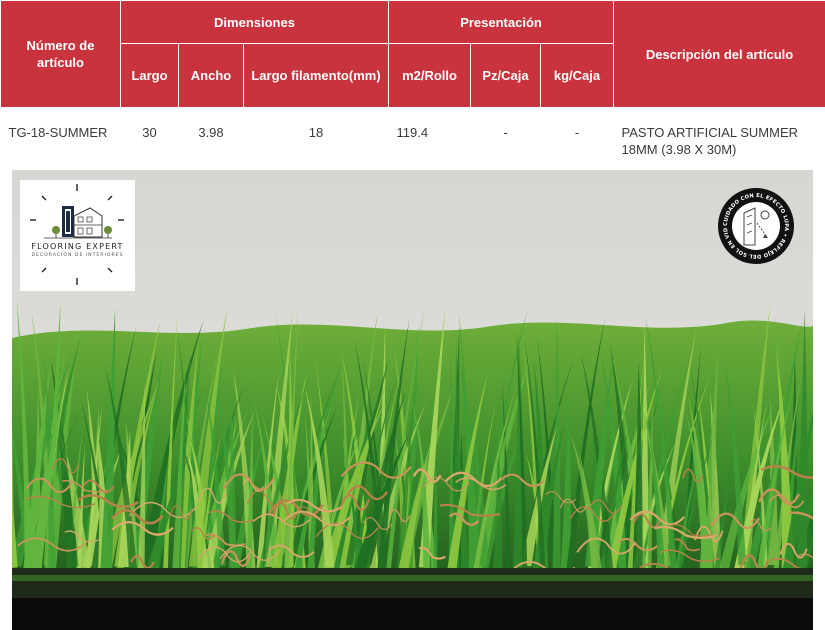 This screenshot has height=630, width=825. What do you see at coordinates (316, 75) in the screenshot?
I see `header-filament-length: Largo filamento(mm)` at bounding box center [316, 75].